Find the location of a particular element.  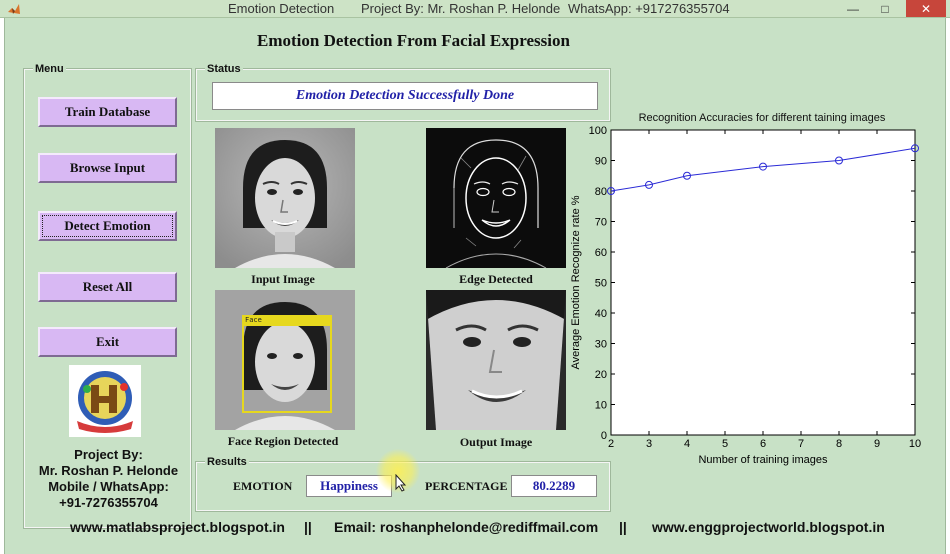

x-tick-label: 8 is located at coordinates (839, 444).